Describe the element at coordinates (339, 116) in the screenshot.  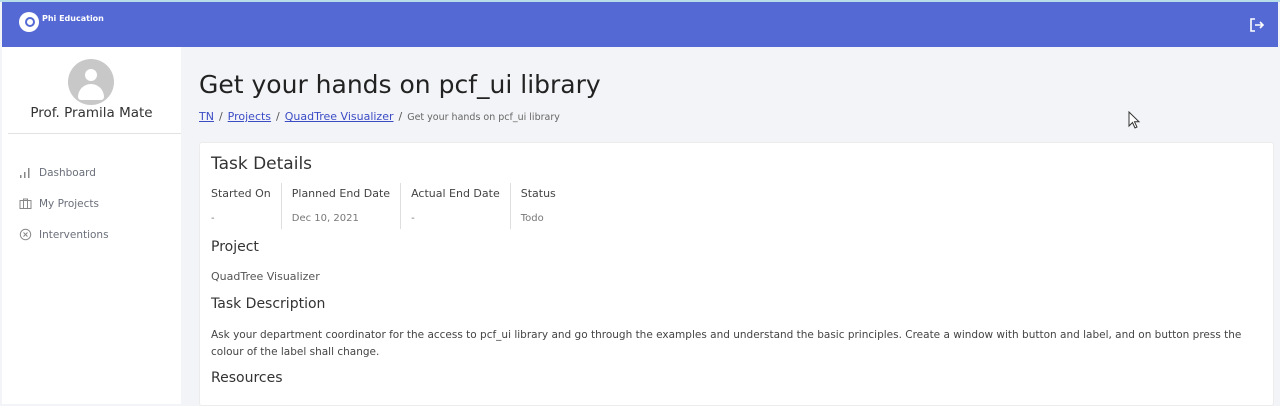
I see `breadcrumb-link-quadtree-visualizer: QuadTree Visualizer` at that location.